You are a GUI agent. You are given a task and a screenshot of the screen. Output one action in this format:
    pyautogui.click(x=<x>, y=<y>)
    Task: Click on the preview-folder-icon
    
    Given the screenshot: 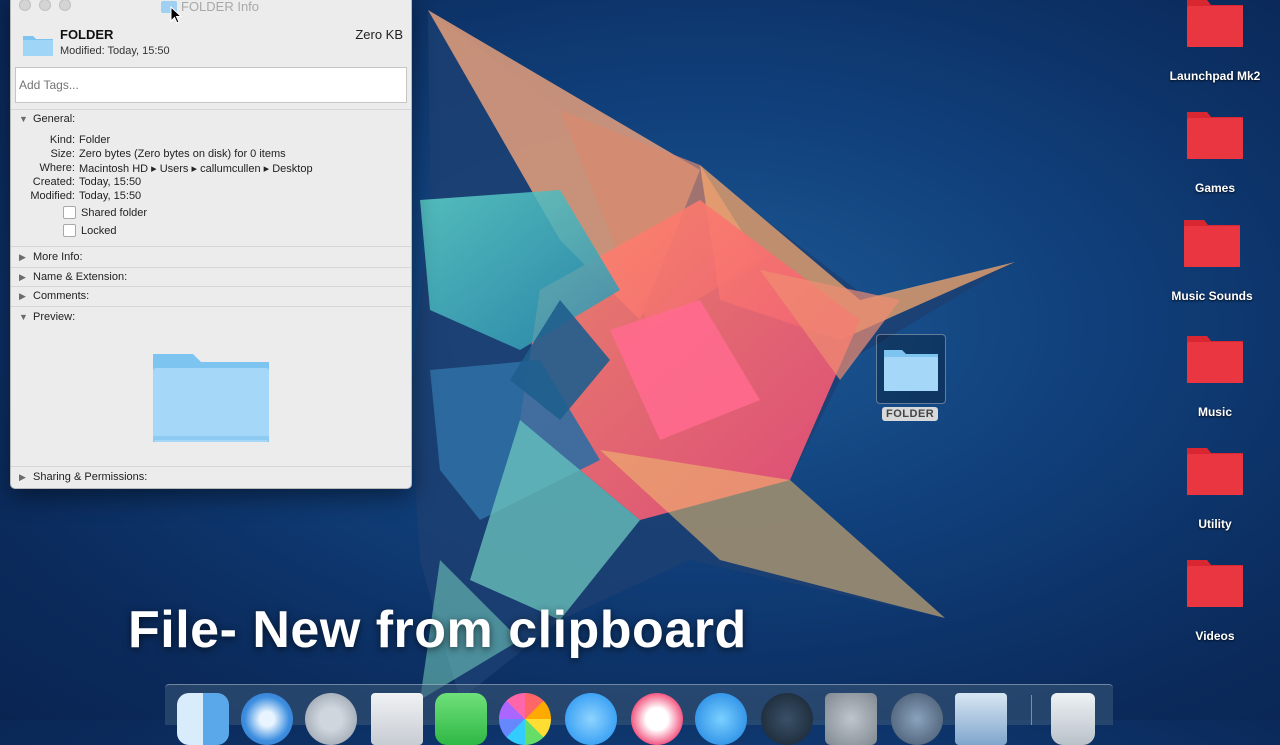 What is the action you would take?
    pyautogui.click(x=211, y=398)
    